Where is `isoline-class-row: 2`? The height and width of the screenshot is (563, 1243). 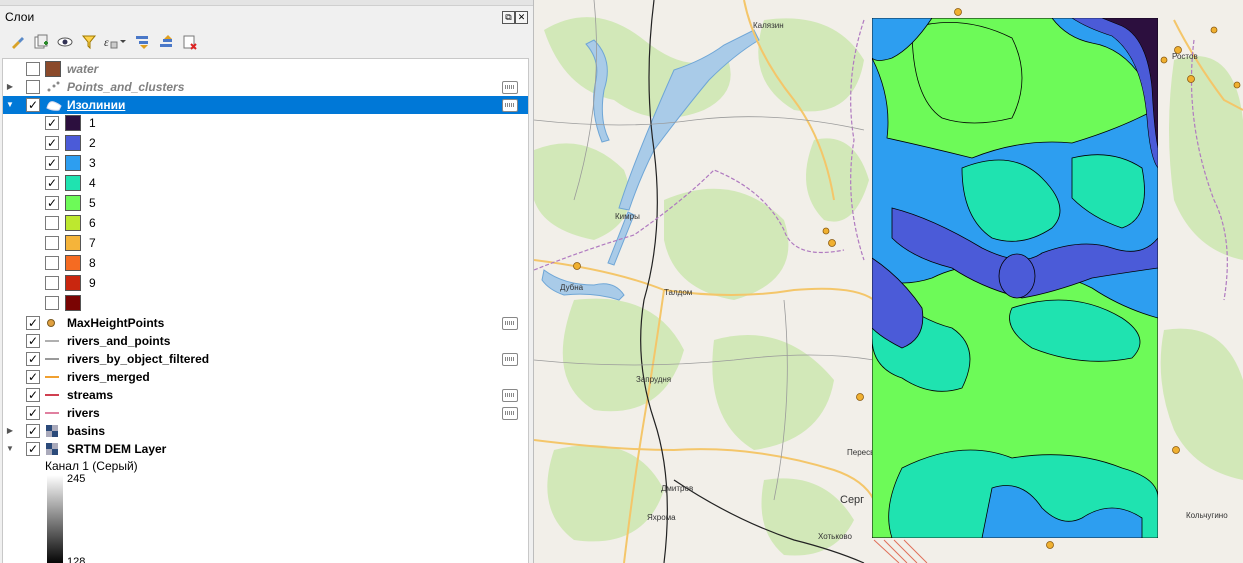 isoline-class-row: 2 is located at coordinates (265, 143).